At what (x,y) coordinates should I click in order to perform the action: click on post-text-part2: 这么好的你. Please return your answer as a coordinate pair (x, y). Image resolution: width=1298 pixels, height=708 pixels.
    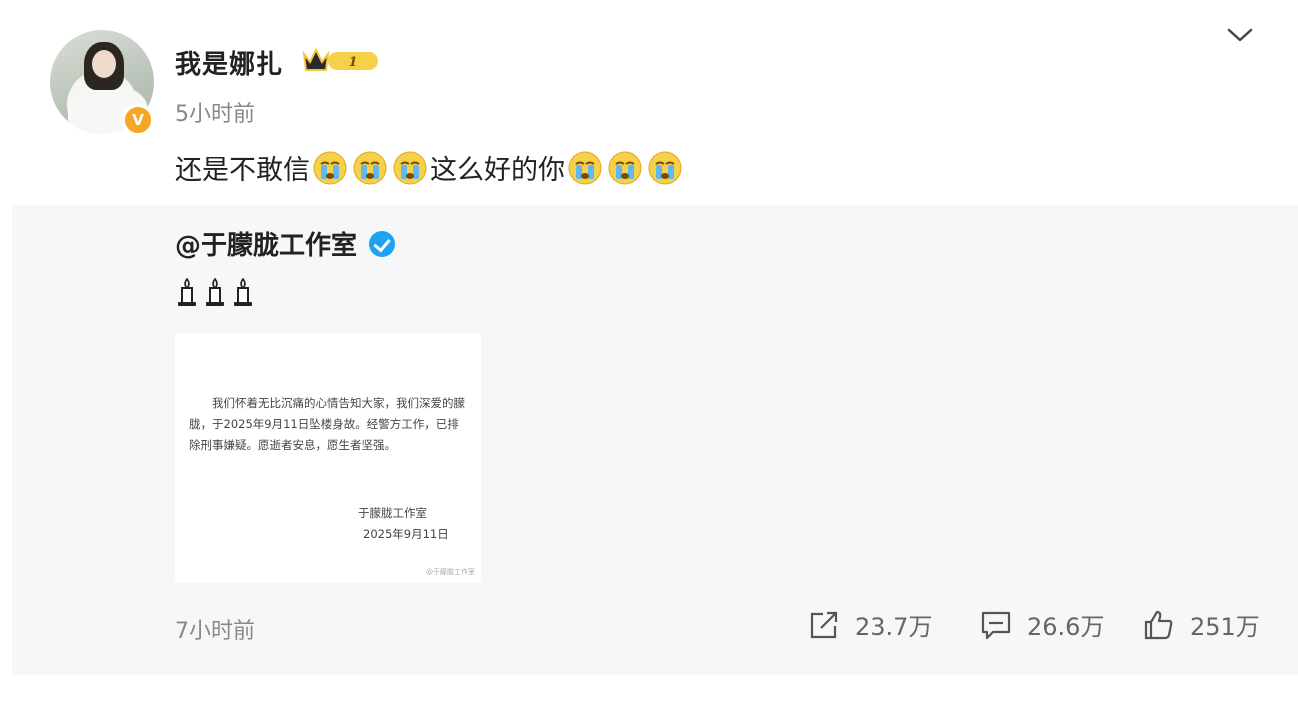
    Looking at the image, I should click on (497, 170).